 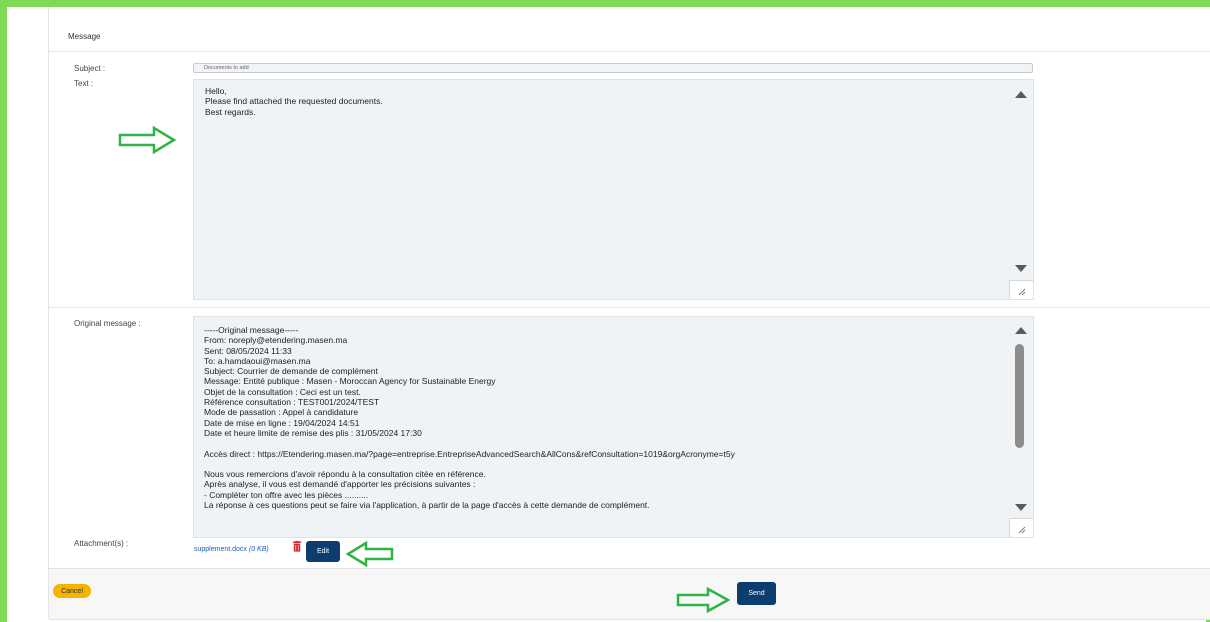 What do you see at coordinates (258, 549) in the screenshot?
I see `attachment-file-size: (0 KB)` at bounding box center [258, 549].